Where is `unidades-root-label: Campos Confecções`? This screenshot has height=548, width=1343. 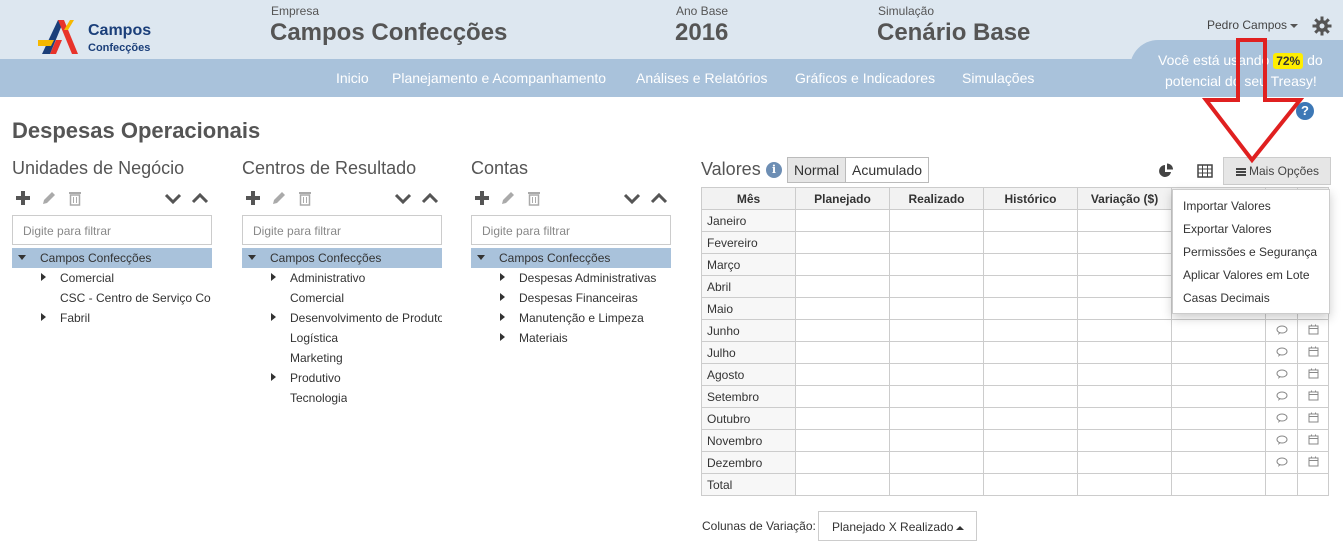
unidades-root-label: Campos Confecções is located at coordinates (95, 258).